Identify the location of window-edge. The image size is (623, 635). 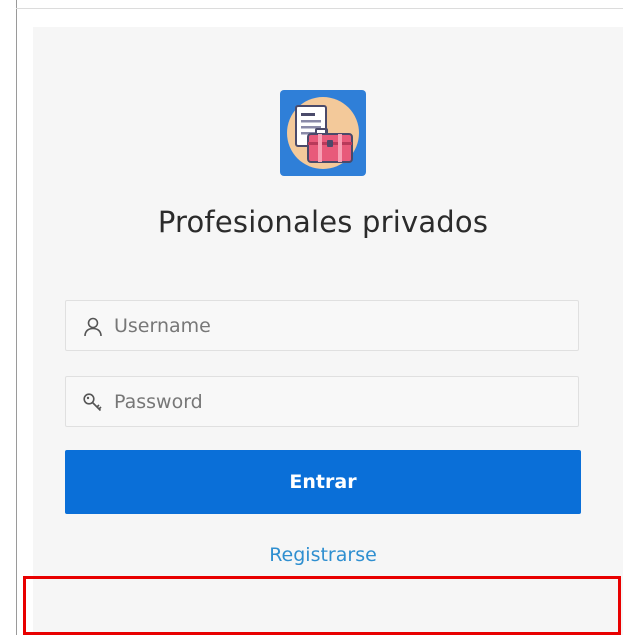
(16, 317).